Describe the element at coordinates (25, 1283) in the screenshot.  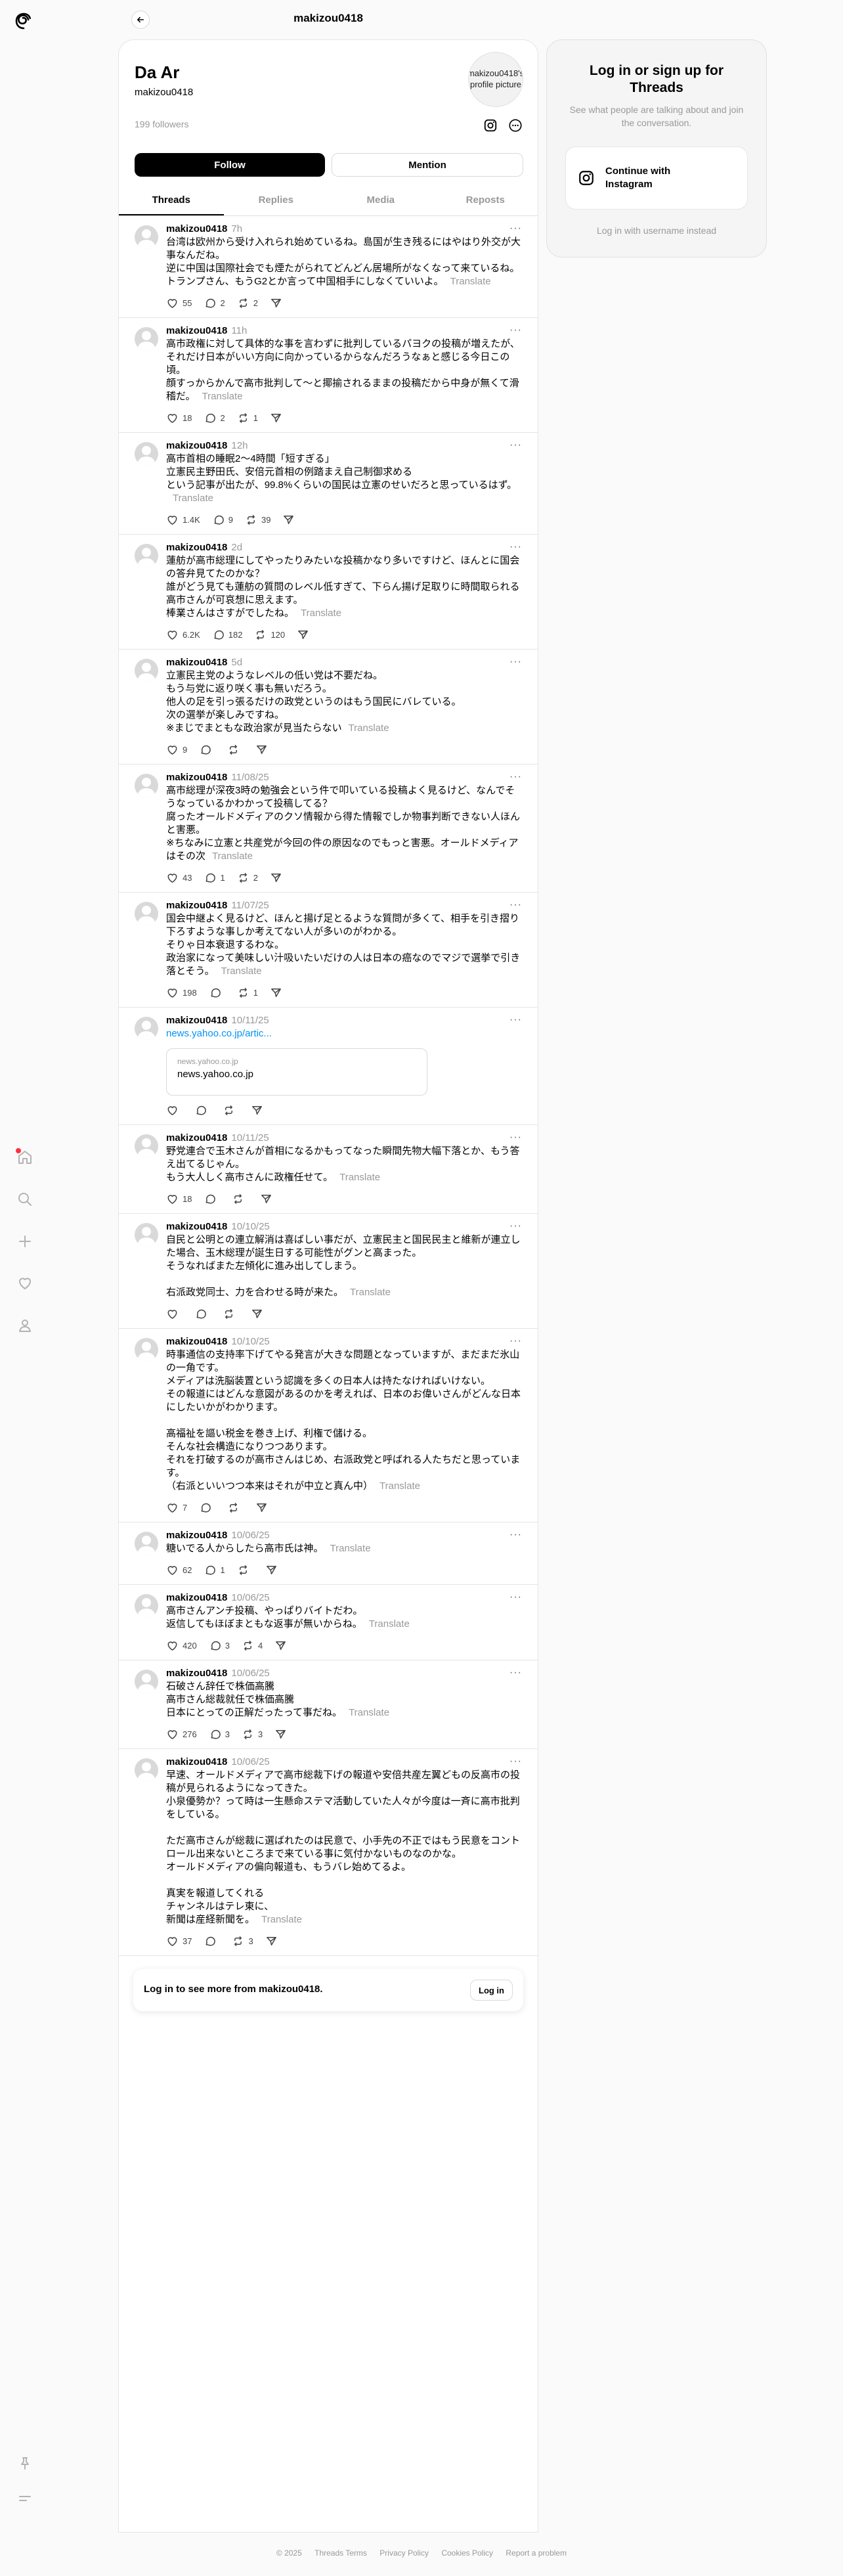
I see `activity-heart-icon` at that location.